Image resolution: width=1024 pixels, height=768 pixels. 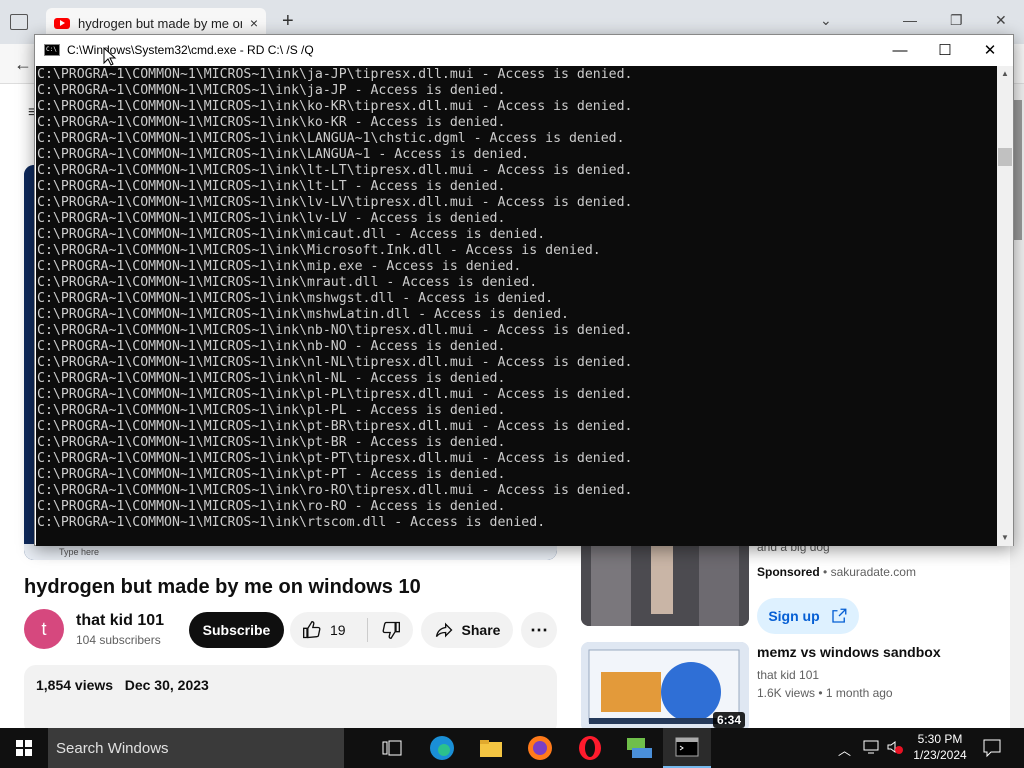 I want to click on tray-chevron-icon: ︿, so click(x=844, y=749).